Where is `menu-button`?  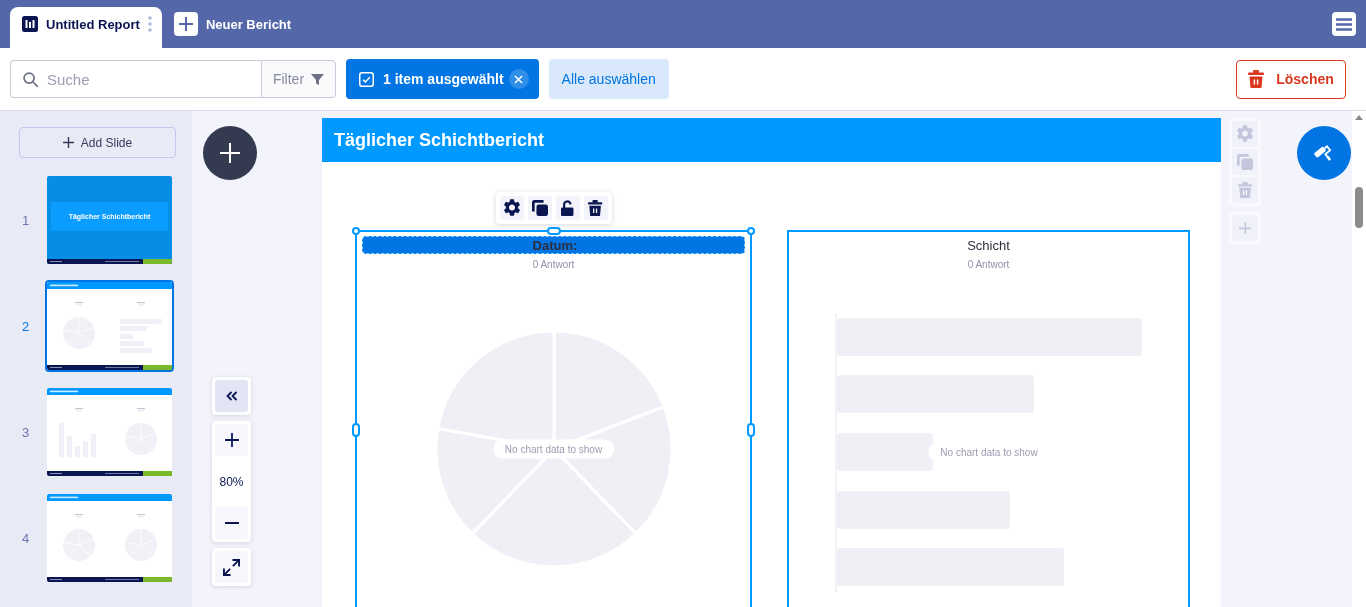
menu-button is located at coordinates (1344, 24).